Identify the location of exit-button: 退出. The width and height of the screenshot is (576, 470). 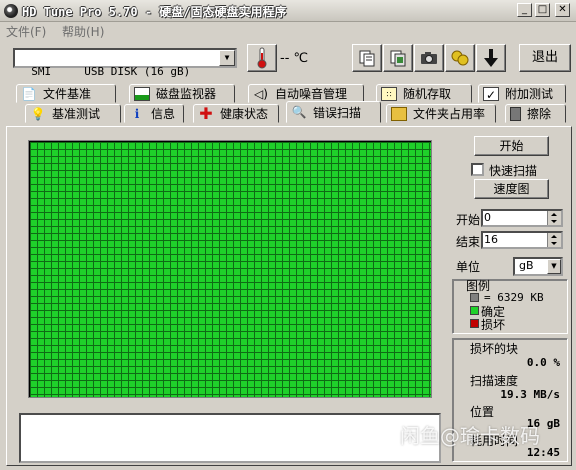
(545, 58).